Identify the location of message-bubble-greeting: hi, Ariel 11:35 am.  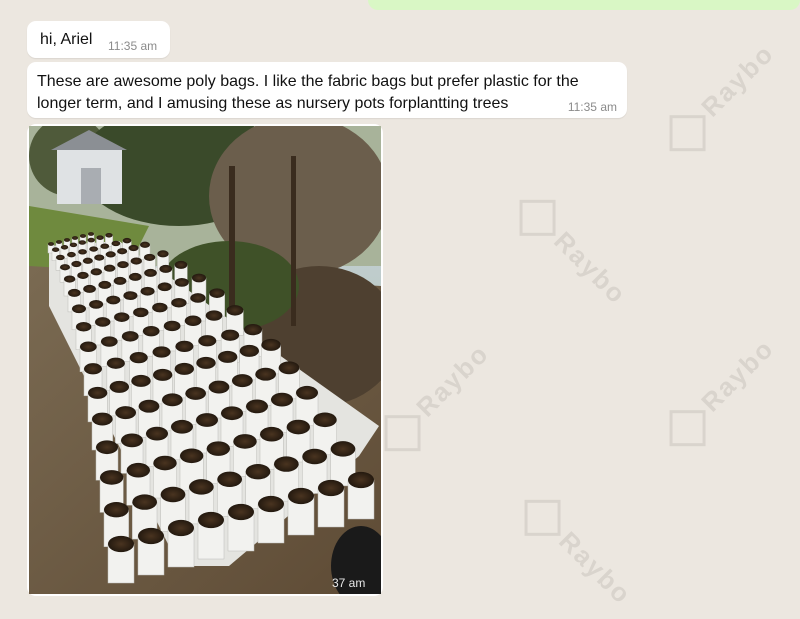
(98, 39).